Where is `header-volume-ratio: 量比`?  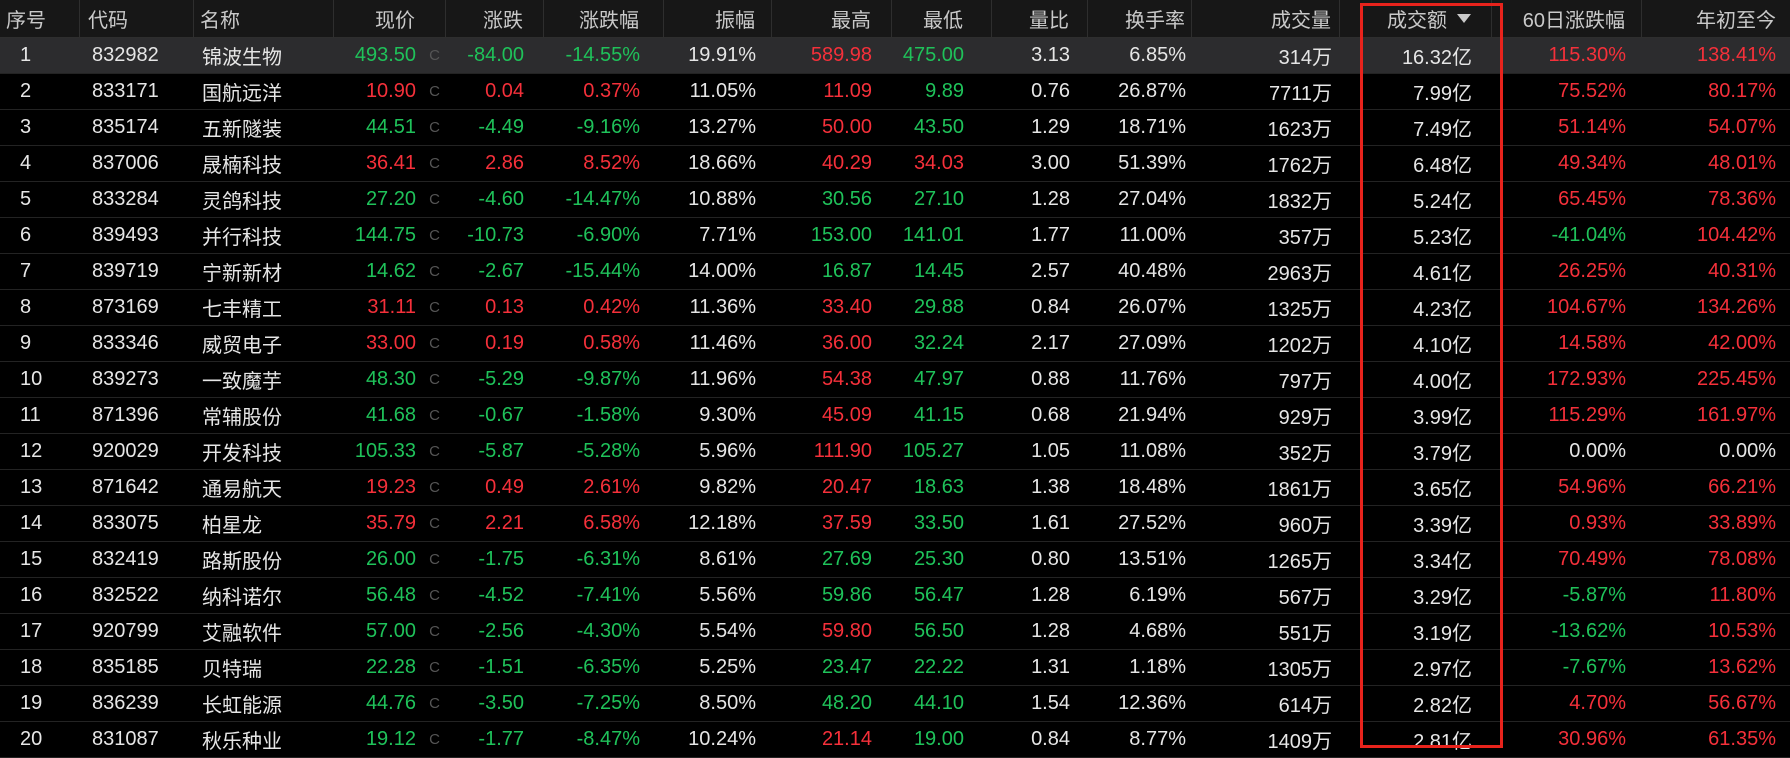 header-volume-ratio: 量比 is located at coordinates (1040, 18).